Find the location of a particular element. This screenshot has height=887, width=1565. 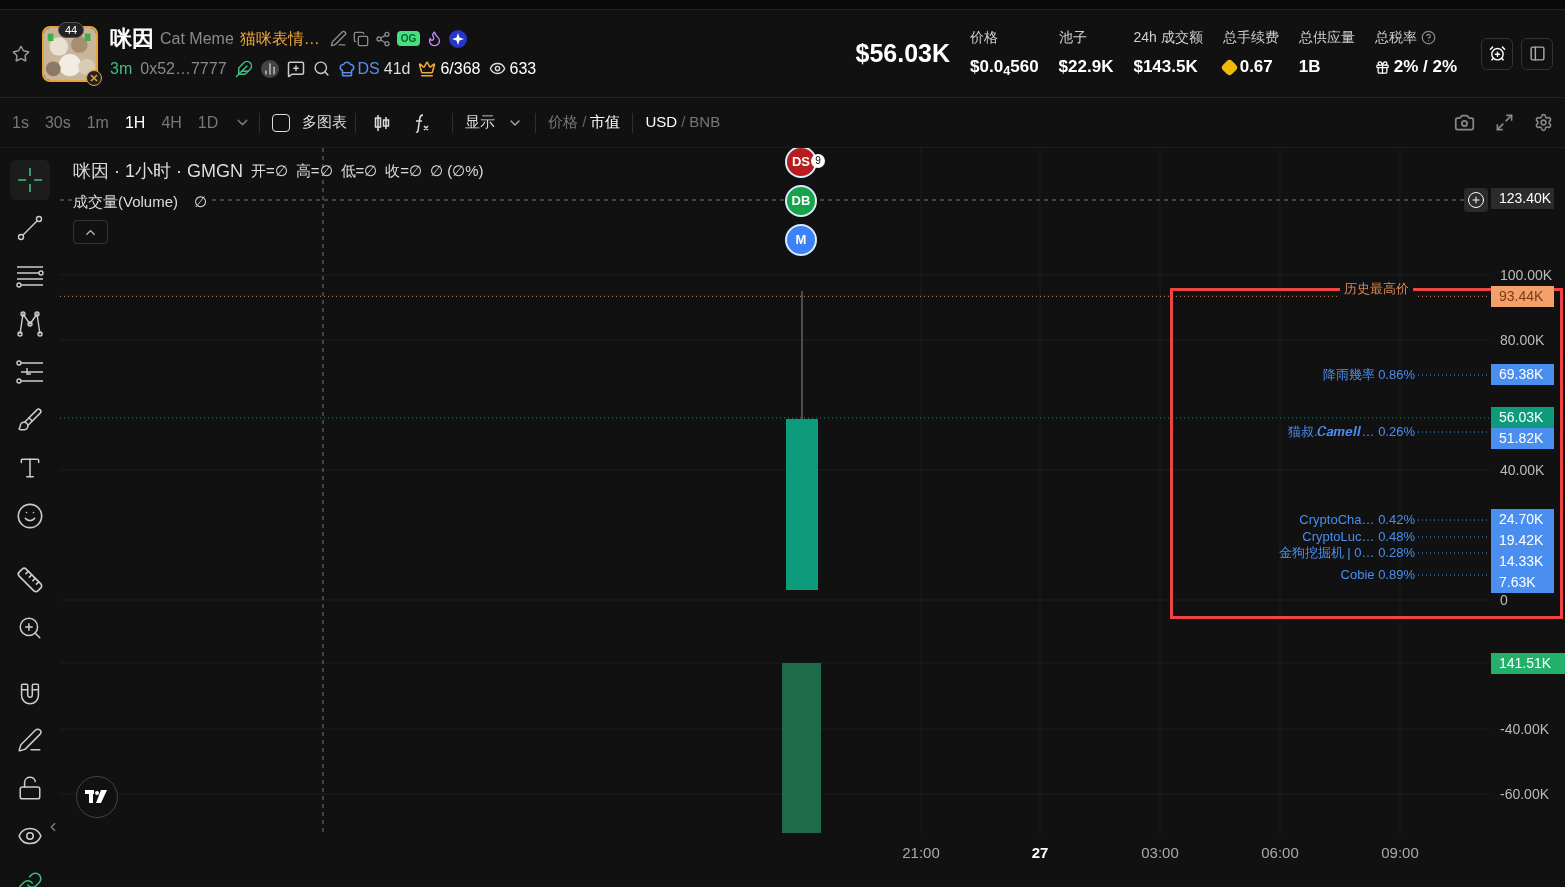

stat-label: 总手续费 is located at coordinates (1250, 38).